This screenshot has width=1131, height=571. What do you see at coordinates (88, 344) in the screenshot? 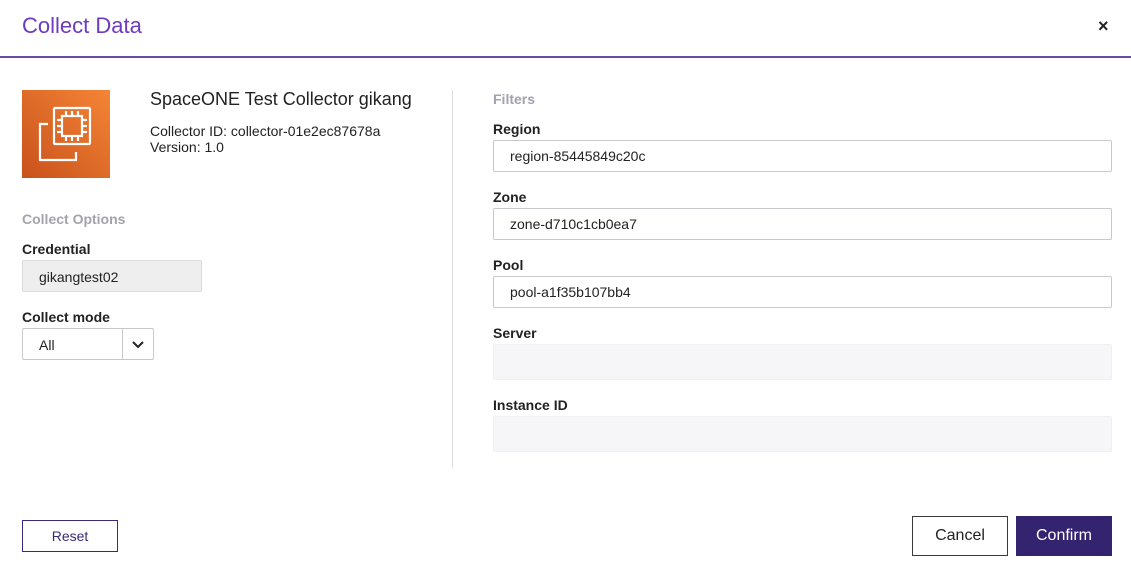
I see `collect-mode-select: All` at bounding box center [88, 344].